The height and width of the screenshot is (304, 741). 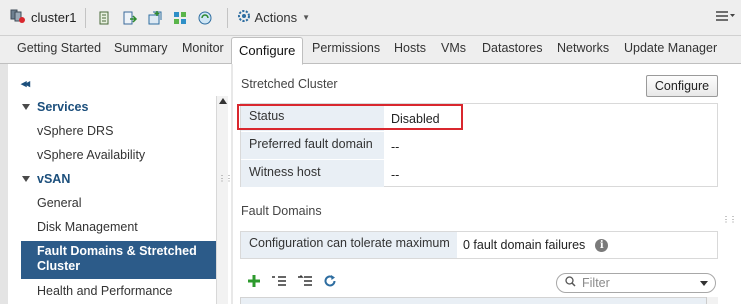 I want to click on left-gutter, so click(x=4, y=184).